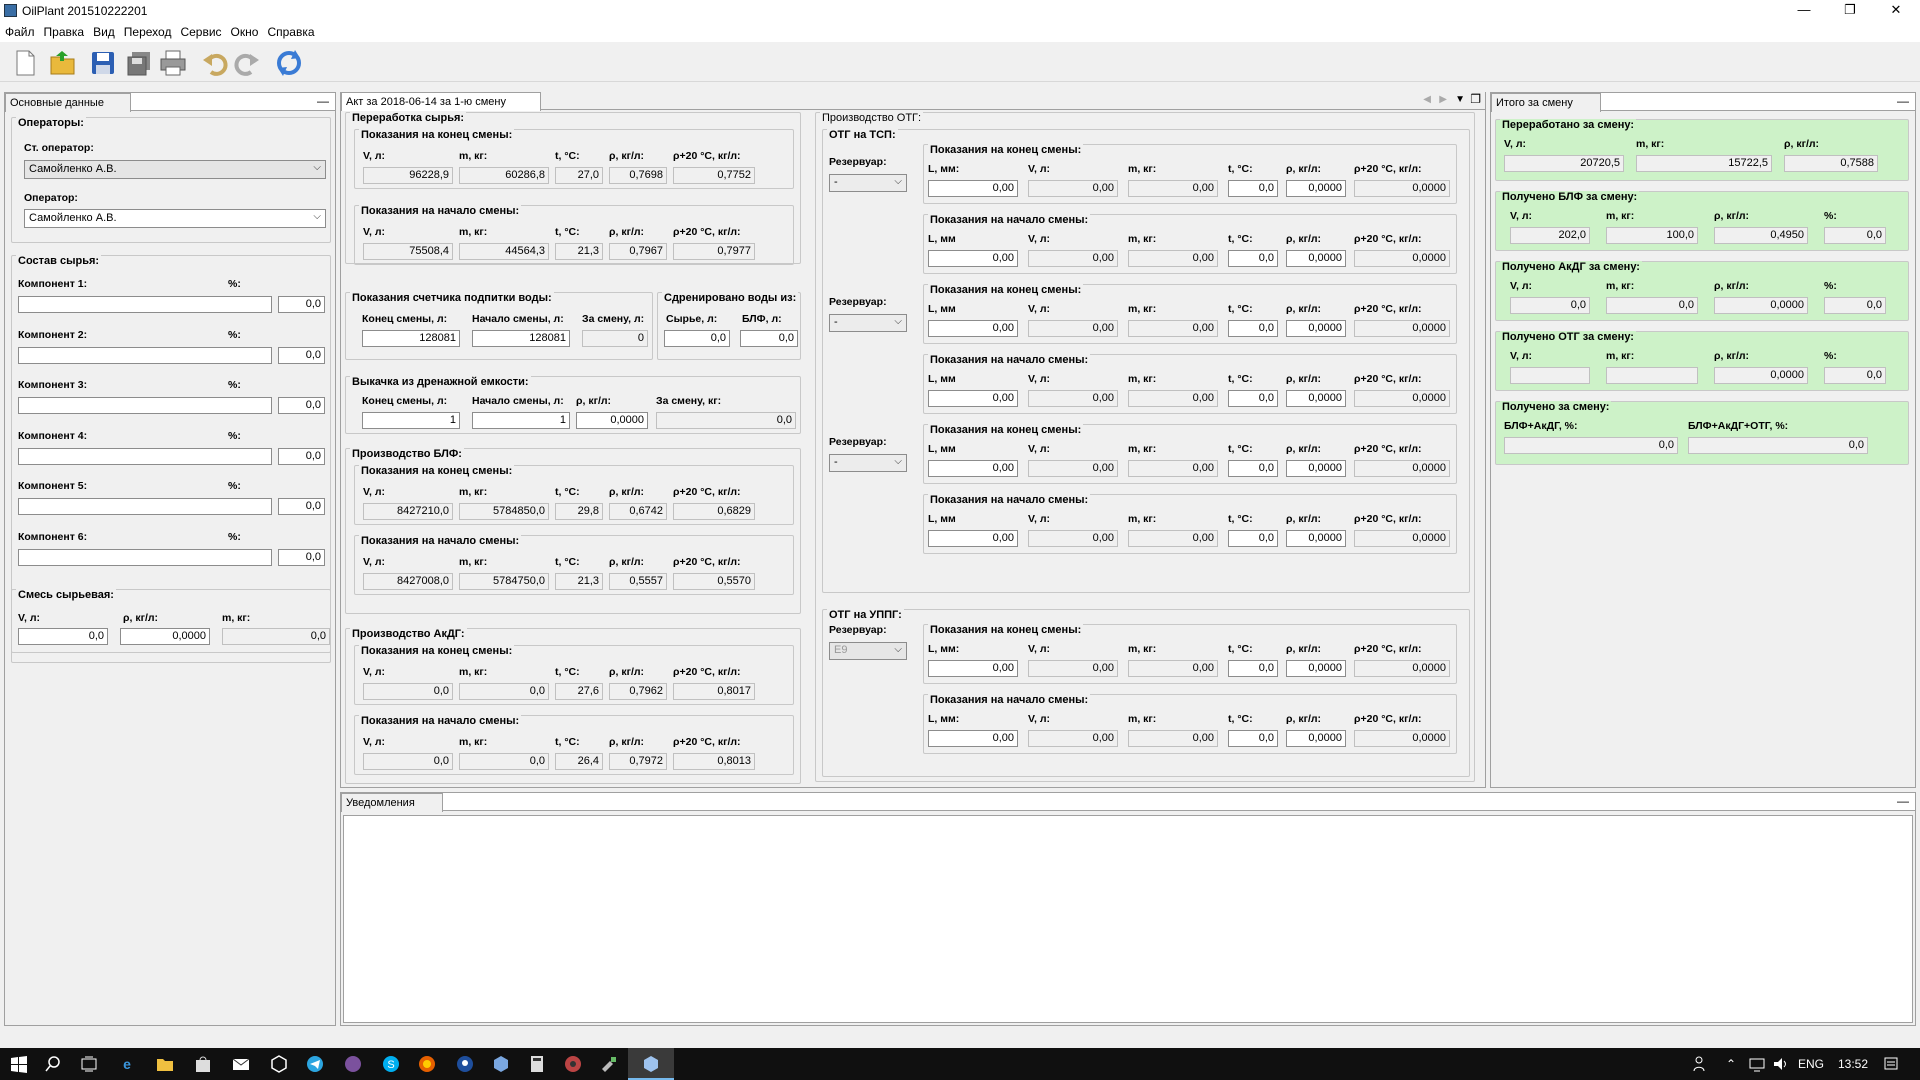 The height and width of the screenshot is (1080, 1920). Describe the element at coordinates (244, 30) in the screenshot. I see `menu-window: Окно` at that location.